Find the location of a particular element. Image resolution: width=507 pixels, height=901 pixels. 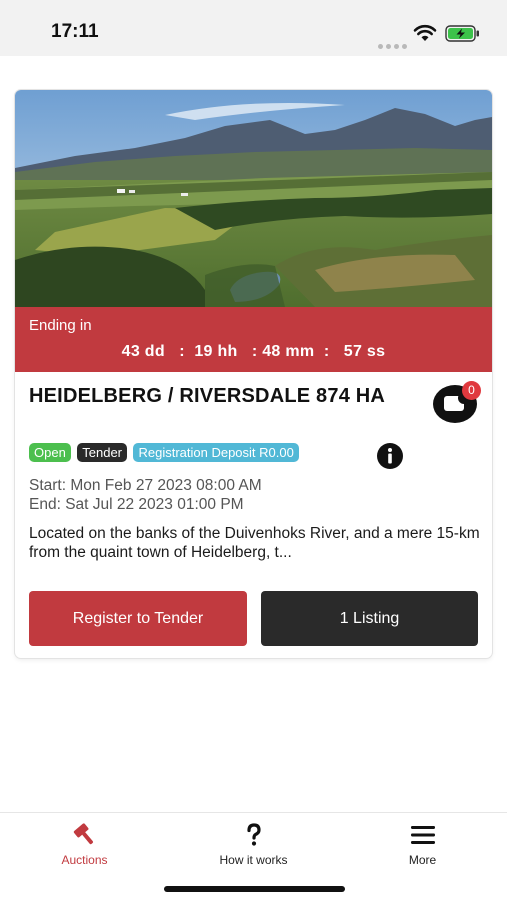

listings-button: 1 Listing is located at coordinates (369, 618).